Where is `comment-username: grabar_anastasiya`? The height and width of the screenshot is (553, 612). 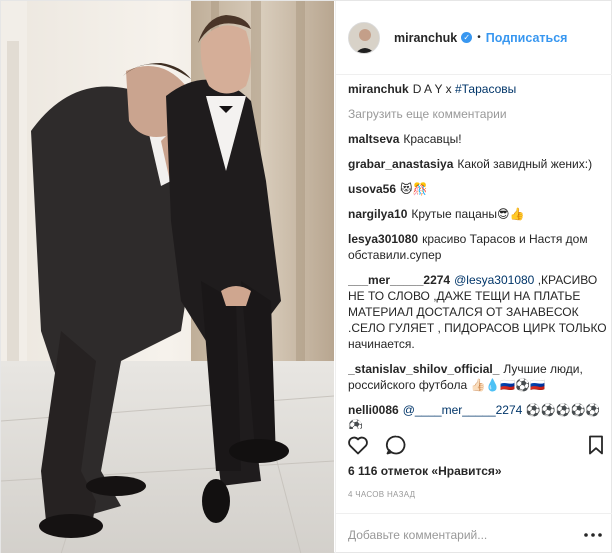 comment-username: grabar_anastasiya is located at coordinates (400, 164).